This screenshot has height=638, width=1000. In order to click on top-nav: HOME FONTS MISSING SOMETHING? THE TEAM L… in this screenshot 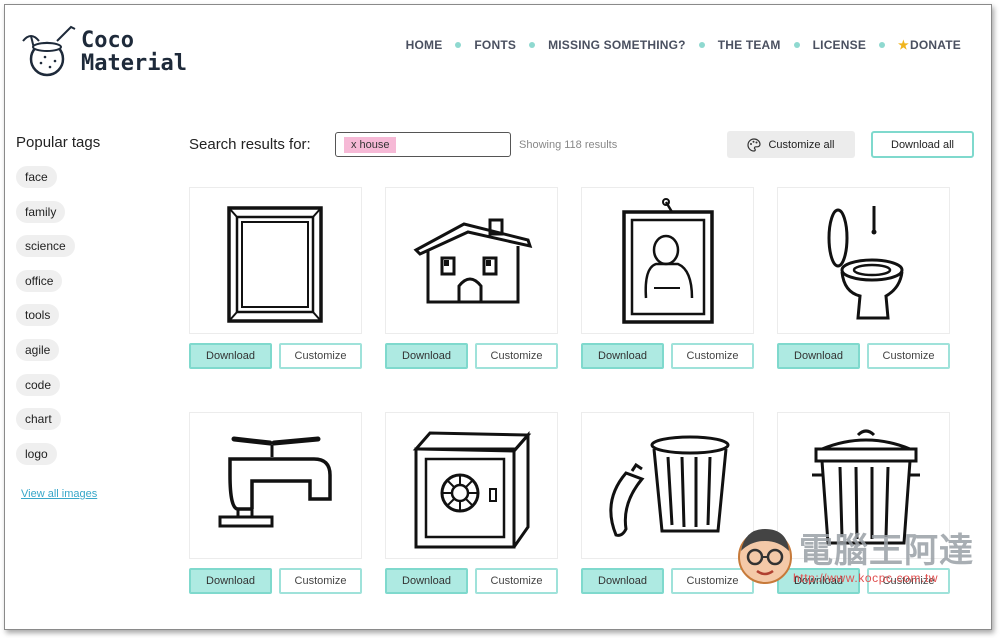, I will do `click(683, 45)`.